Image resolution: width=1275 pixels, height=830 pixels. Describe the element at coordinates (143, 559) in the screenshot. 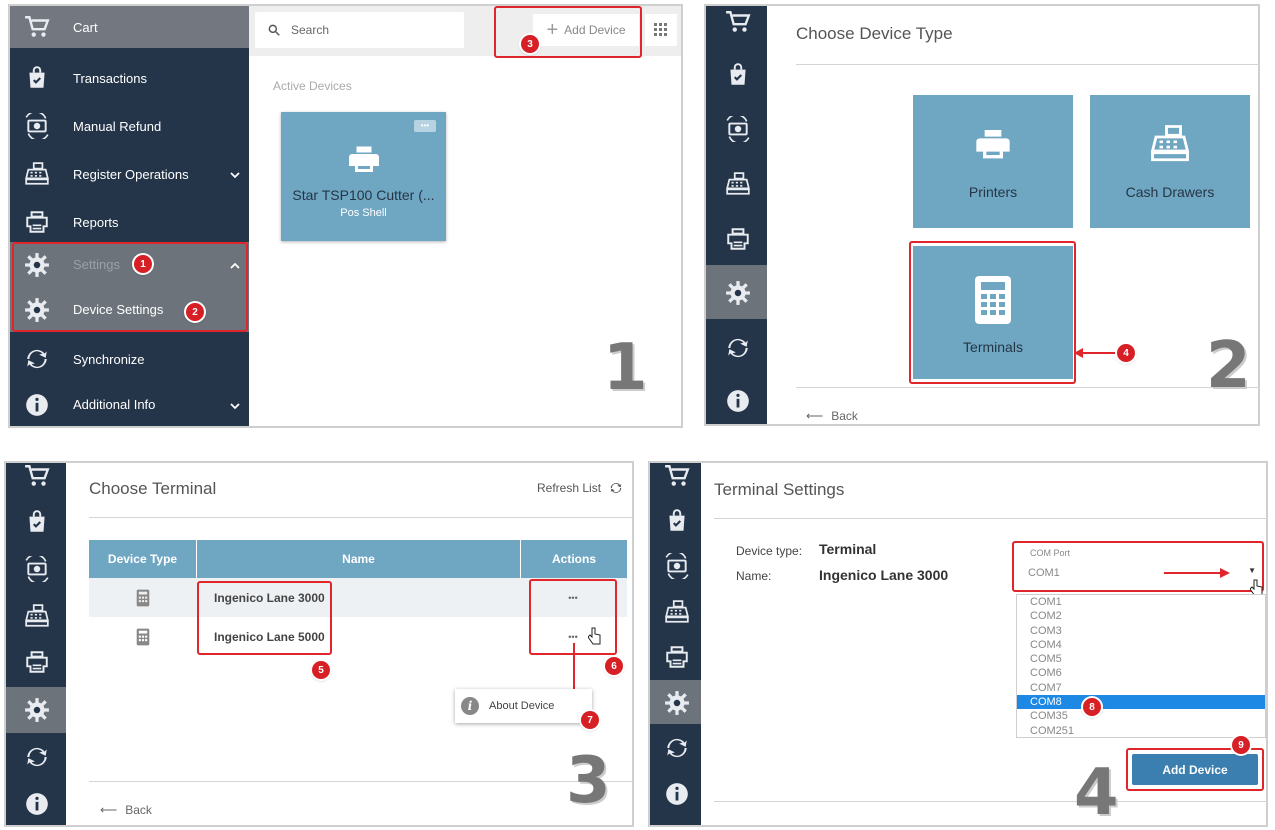

I see `header-device-type: Device Type` at that location.